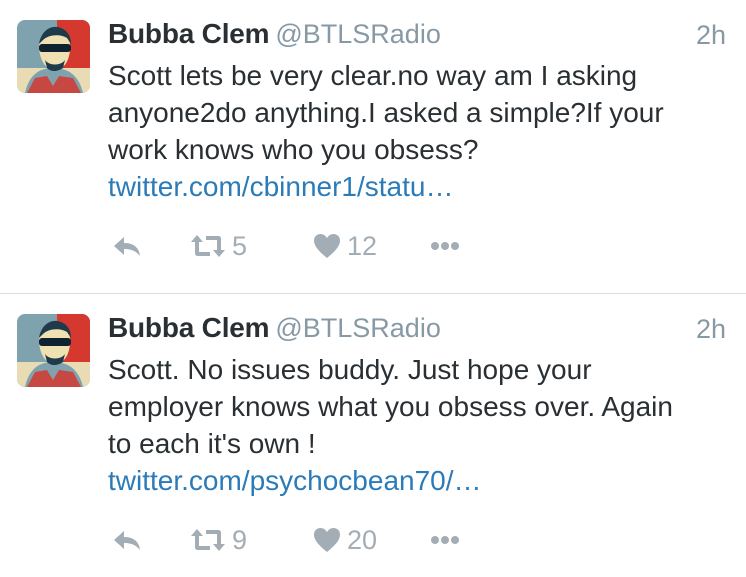 This screenshot has width=746, height=577. What do you see at coordinates (345, 540) in the screenshot?
I see `like-button: 20` at bounding box center [345, 540].